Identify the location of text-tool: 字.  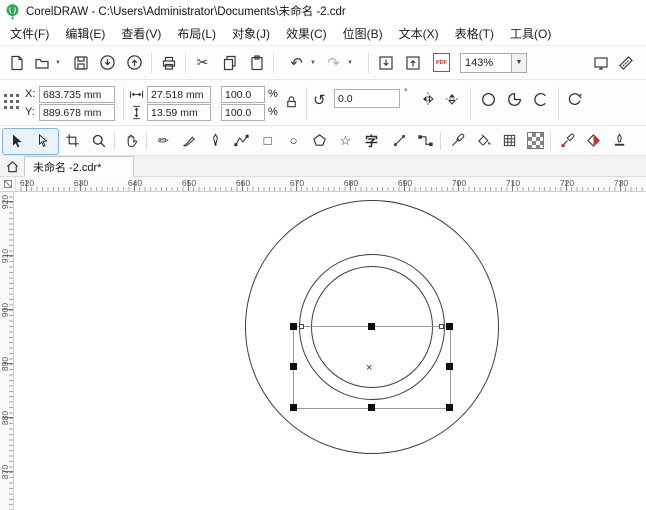
(371, 140).